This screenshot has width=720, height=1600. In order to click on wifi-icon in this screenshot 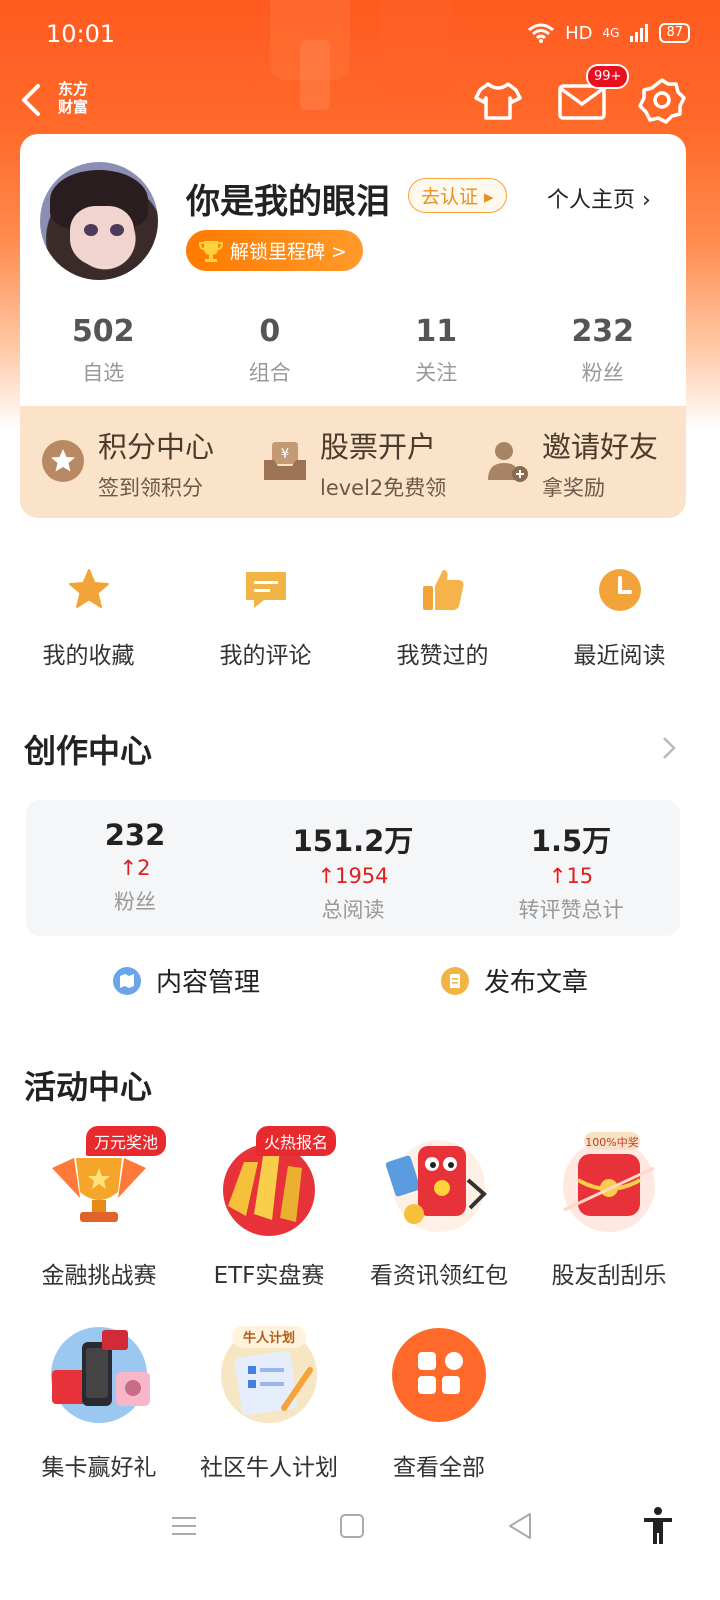, I will do `click(541, 33)`.